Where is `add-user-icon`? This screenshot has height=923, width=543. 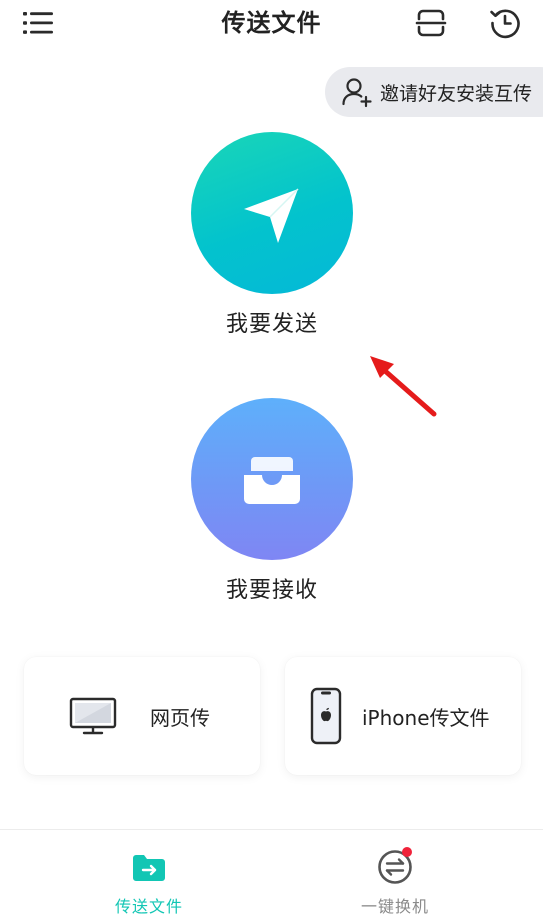 add-user-icon is located at coordinates (357, 92).